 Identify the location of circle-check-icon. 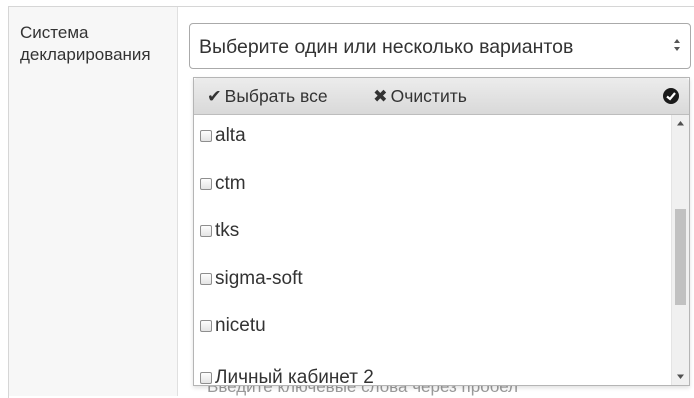
(671, 96).